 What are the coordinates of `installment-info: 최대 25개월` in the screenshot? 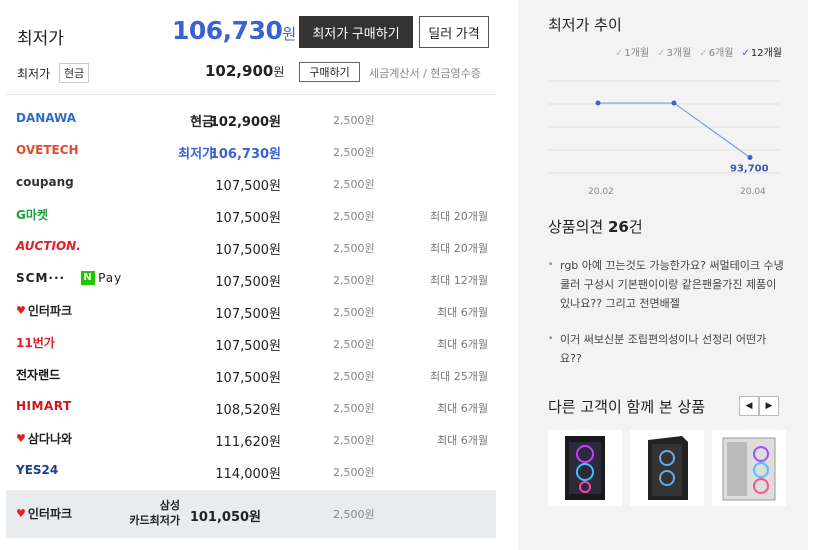 It's located at (459, 376).